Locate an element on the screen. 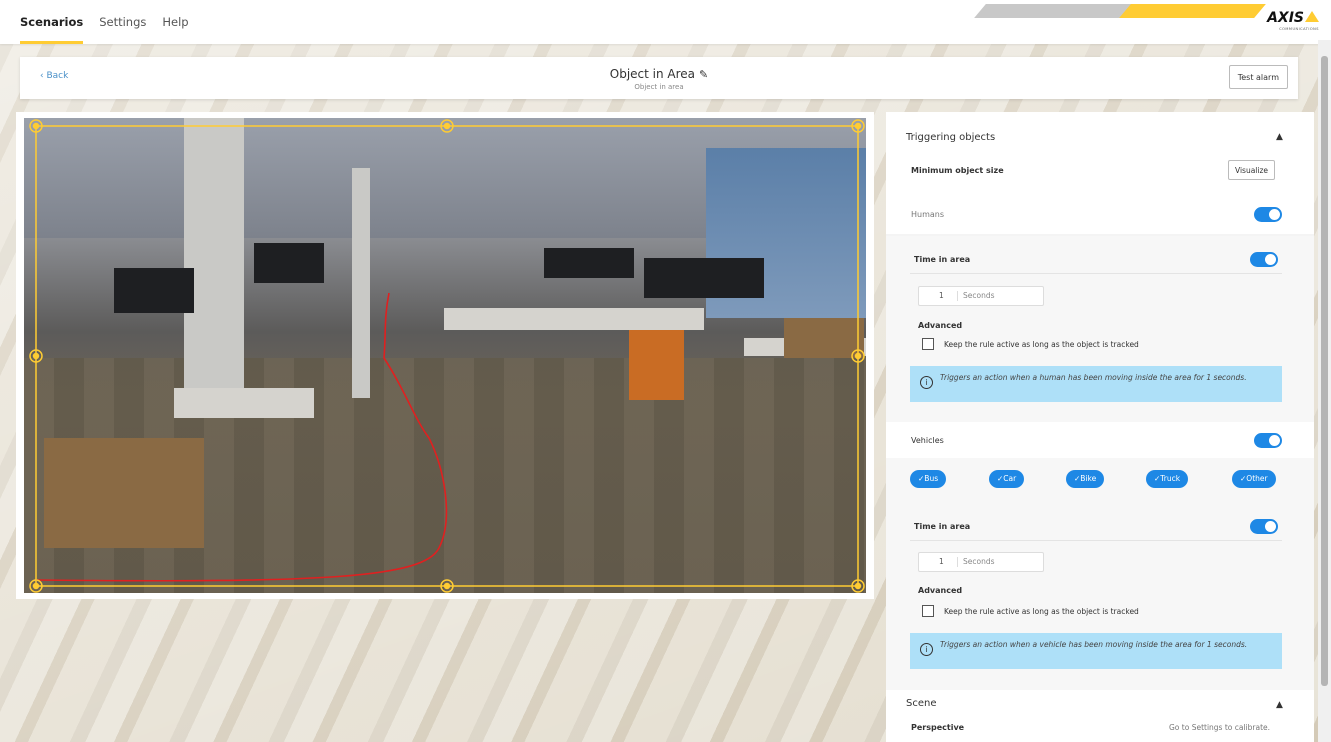 This screenshot has width=1331, height=742. edit-pencil-icon: ✎ is located at coordinates (703, 74).